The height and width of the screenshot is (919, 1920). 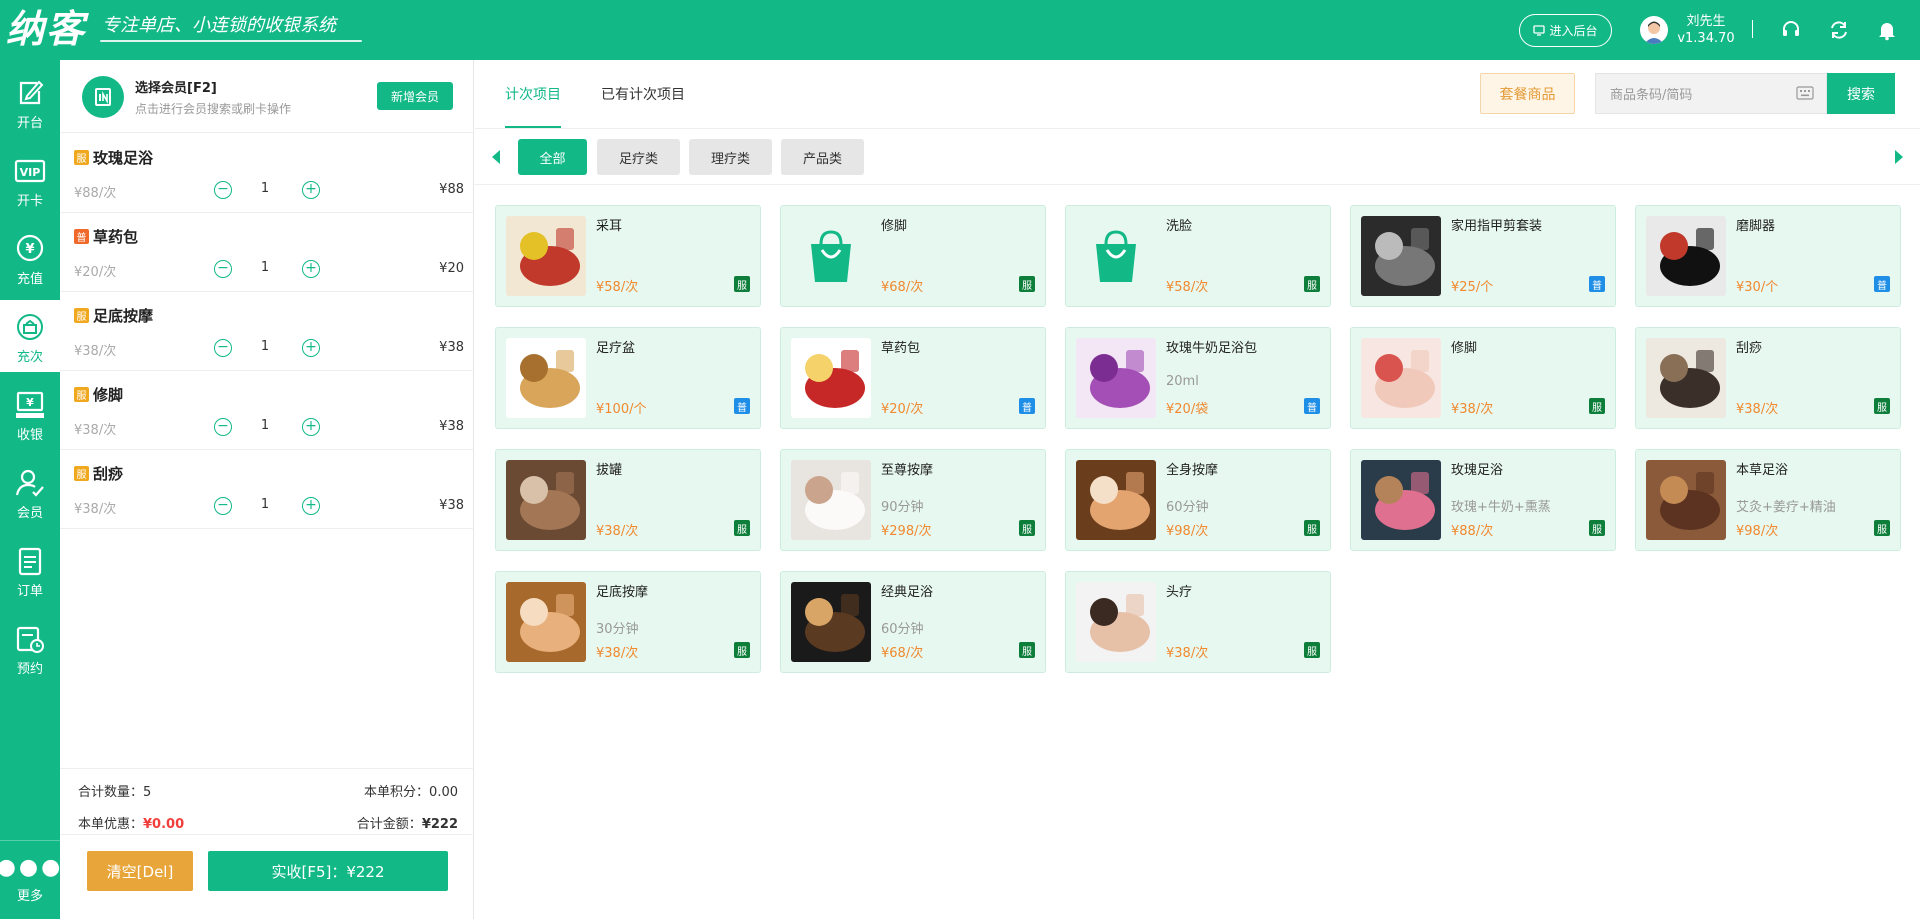 What do you see at coordinates (1899, 157) in the screenshot?
I see `chevron-right-icon` at bounding box center [1899, 157].